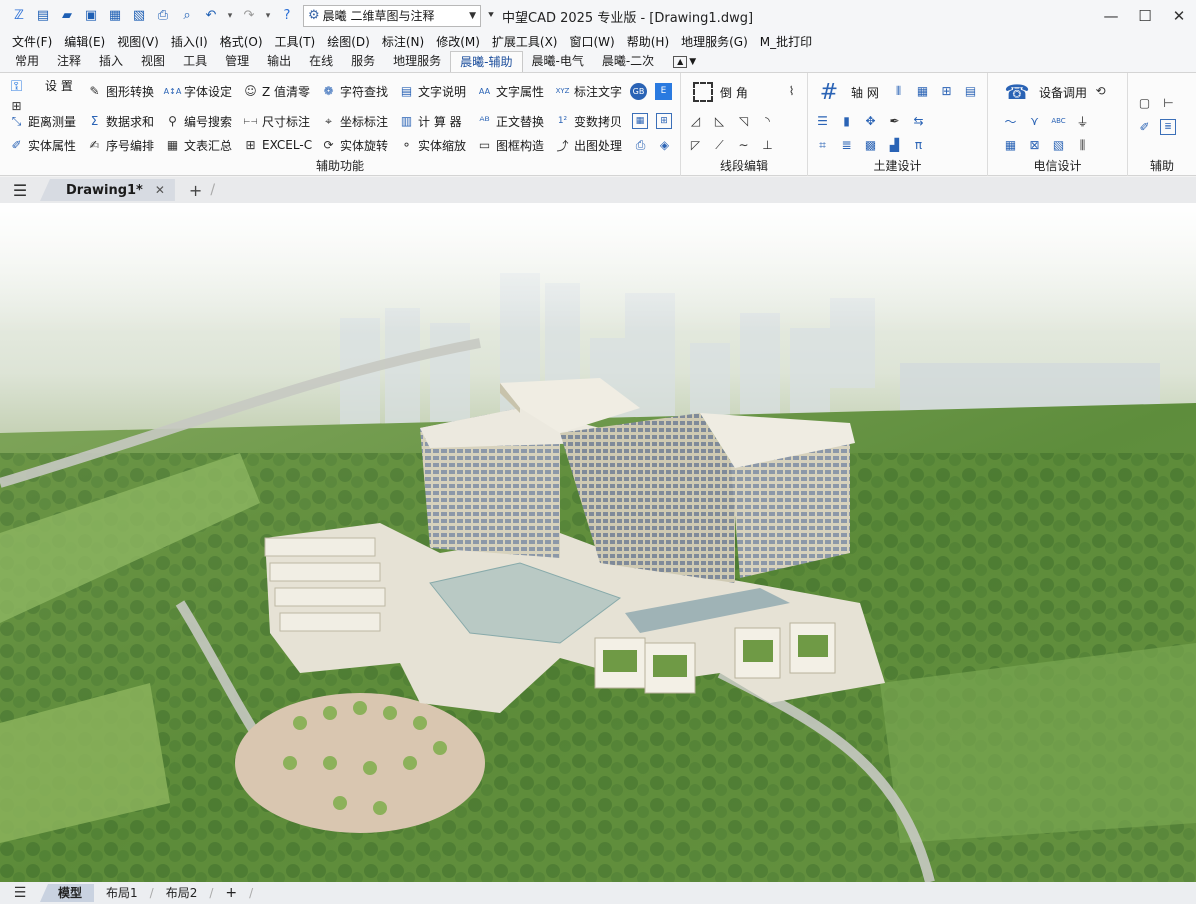 This screenshot has height=904, width=1196. What do you see at coordinates (1144, 103) in the screenshot?
I see `aid-tool-1-button: ▢` at bounding box center [1144, 103].